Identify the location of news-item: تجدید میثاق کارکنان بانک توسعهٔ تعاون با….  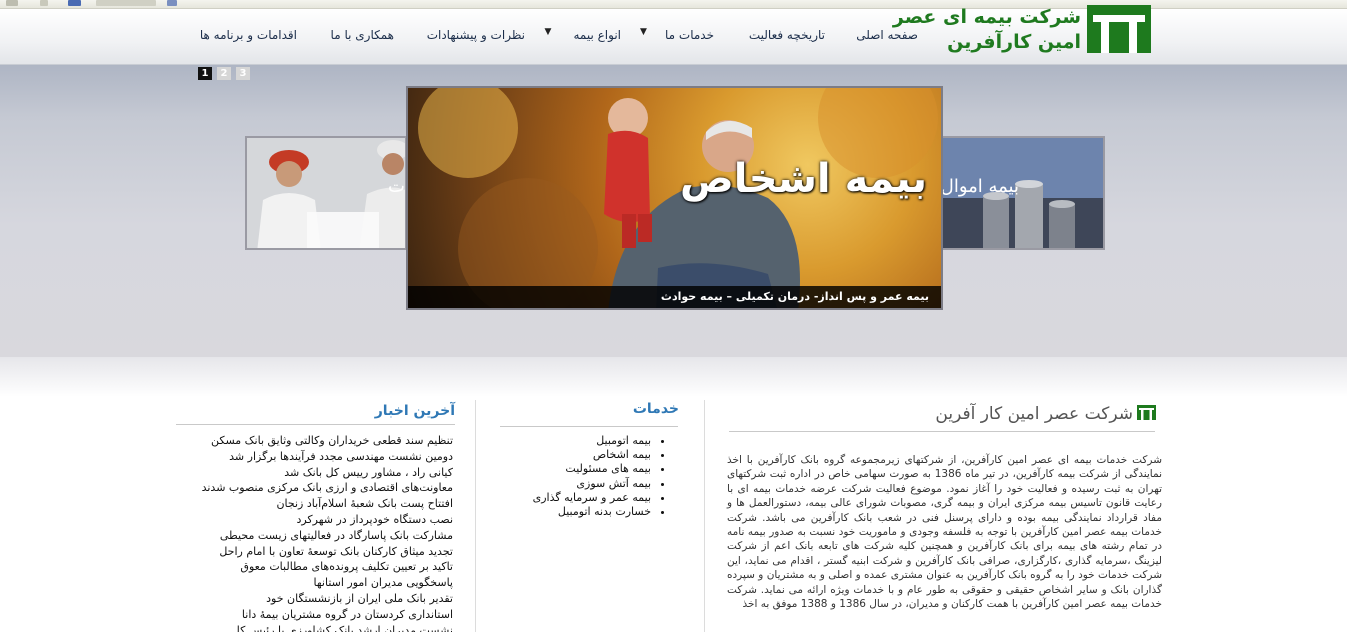
(327, 552).